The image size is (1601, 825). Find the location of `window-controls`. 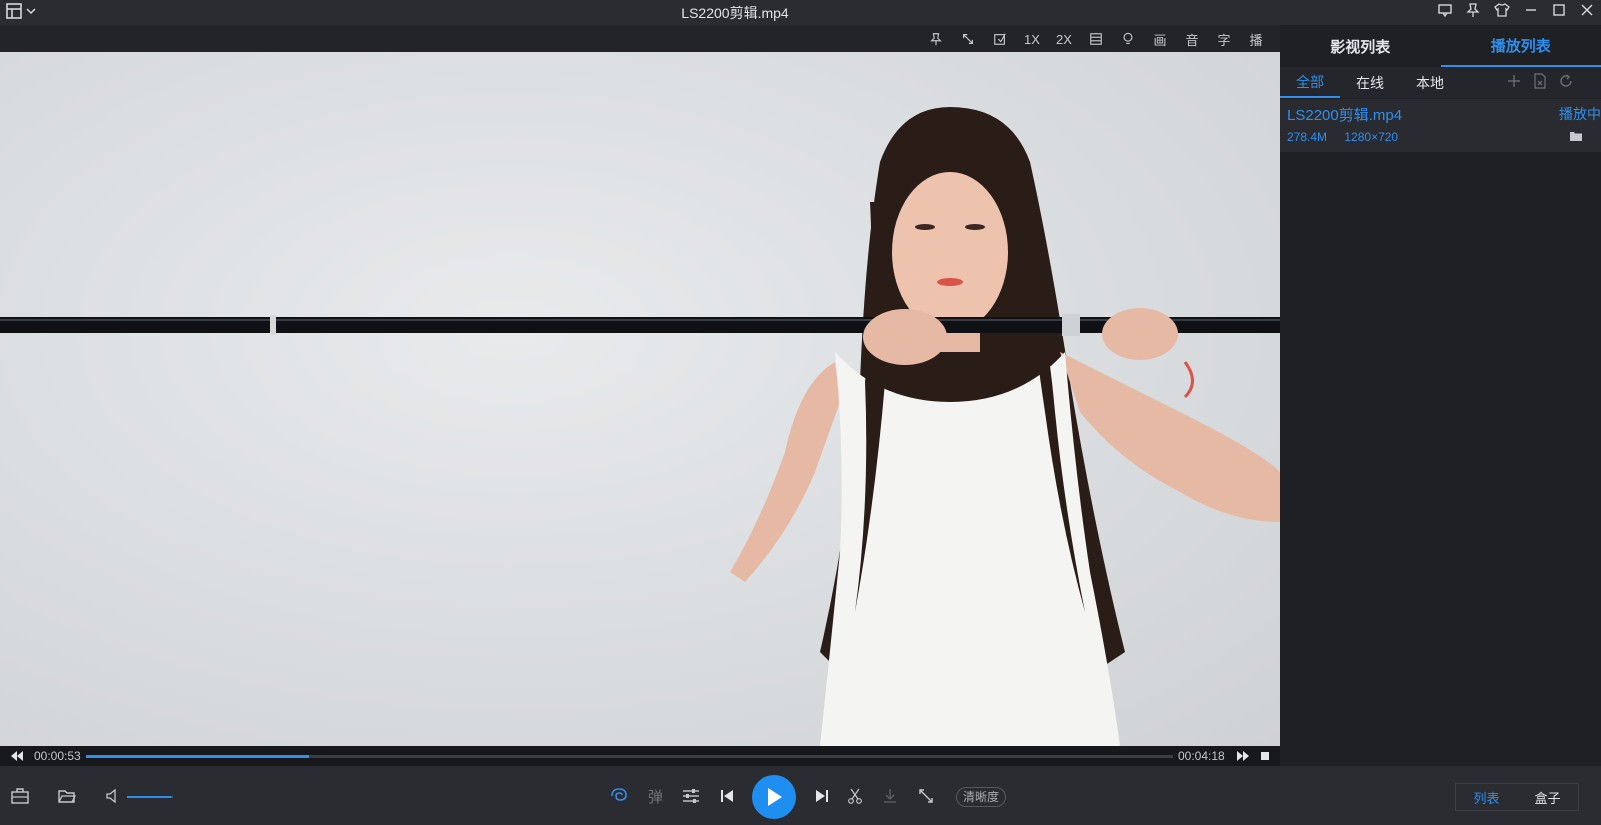

window-controls is located at coordinates (1516, 10).